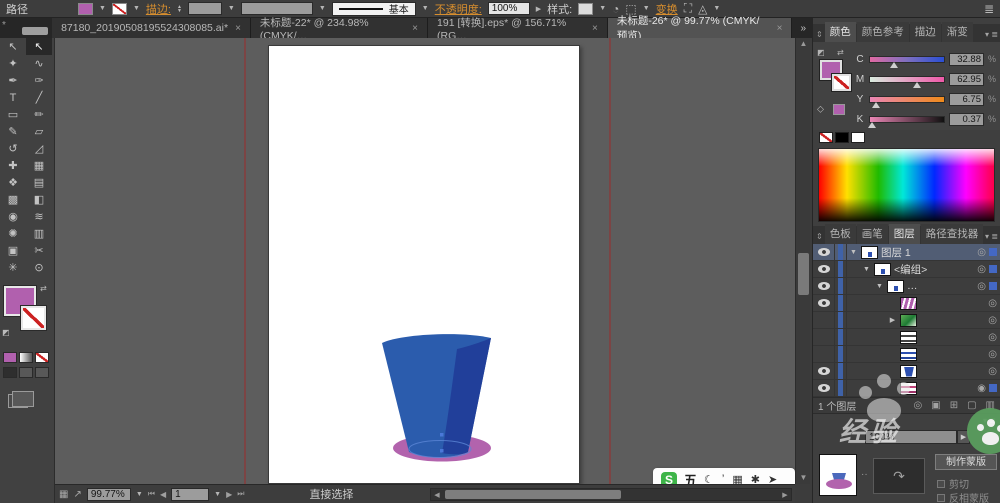  I want to click on layer-row-content: ▼ 图层 1 ◎, so click(923, 252).